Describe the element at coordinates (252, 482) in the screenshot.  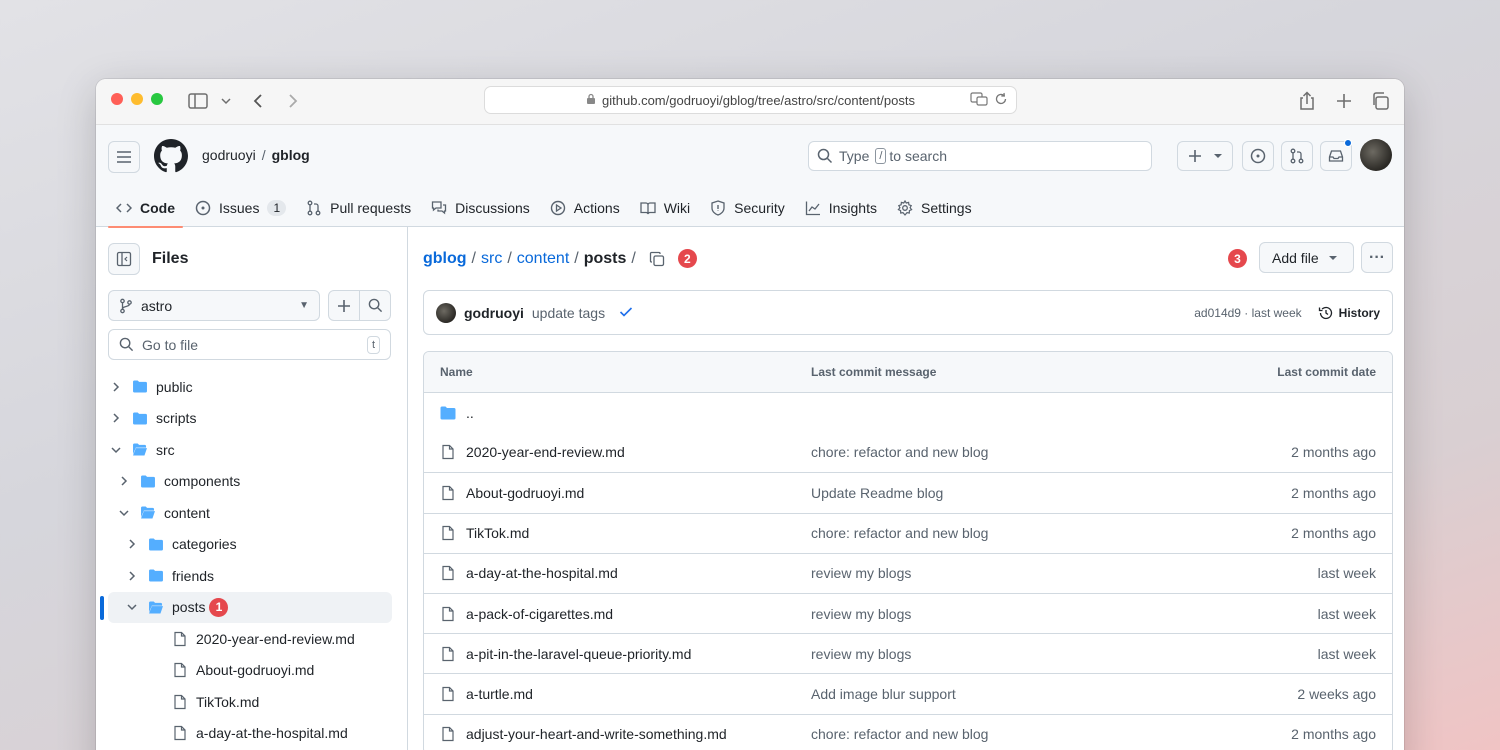
I see `tree-folder-item: components` at that location.